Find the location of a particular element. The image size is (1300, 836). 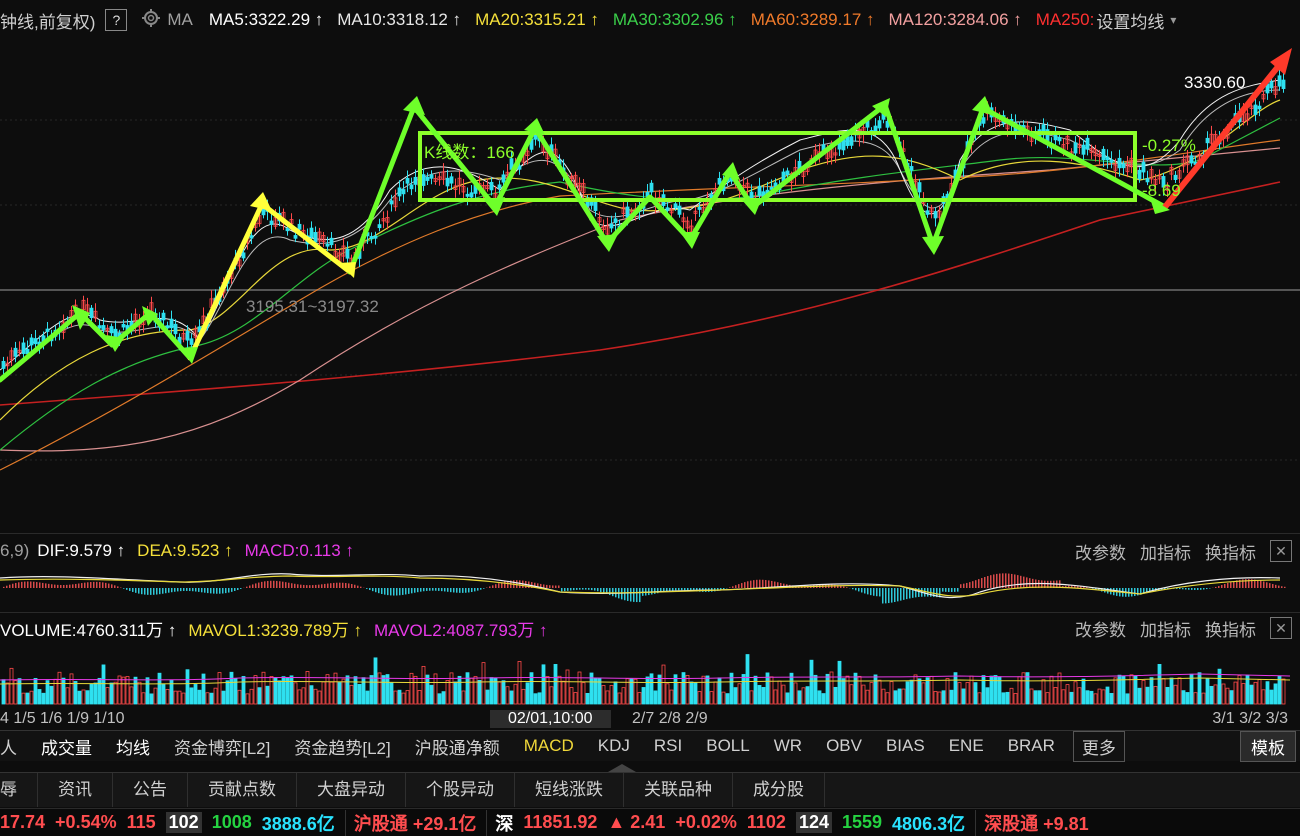

macd-add-indicator-button: 加指标 is located at coordinates (1165, 551).